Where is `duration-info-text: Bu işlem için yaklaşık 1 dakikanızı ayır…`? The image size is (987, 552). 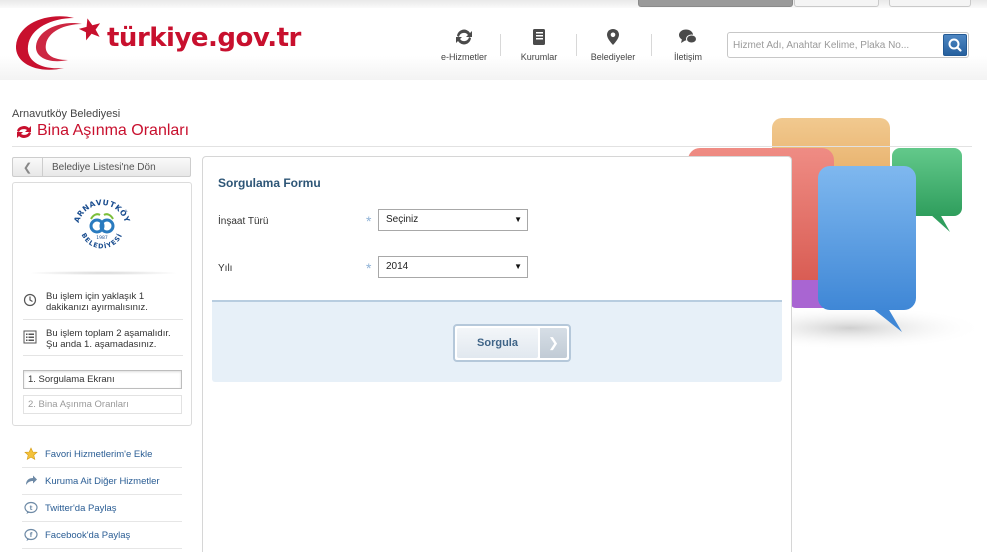 duration-info-text: Bu işlem için yaklaşık 1 dakikanızı ayır… is located at coordinates (97, 302).